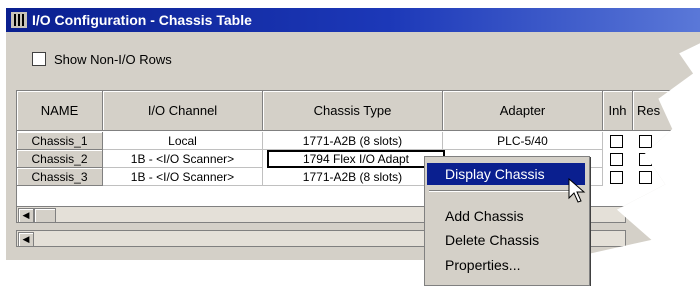 The image size is (700, 286). What do you see at coordinates (665, 111) in the screenshot?
I see `column-header-reset: Res` at bounding box center [665, 111].